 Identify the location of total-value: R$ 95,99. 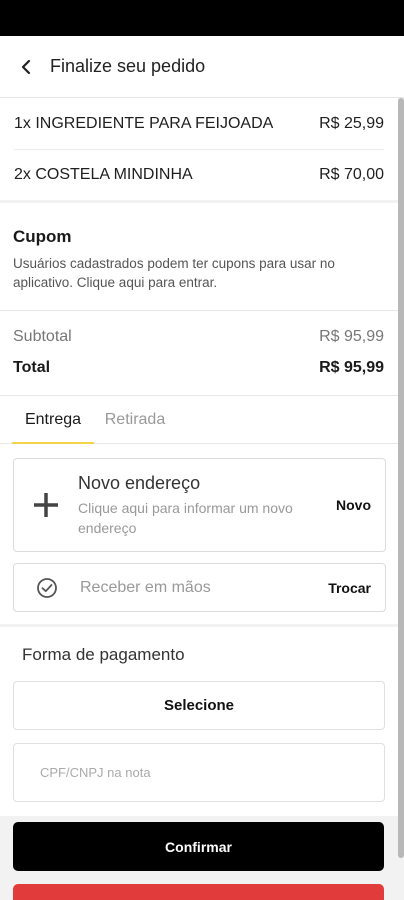
(351, 367).